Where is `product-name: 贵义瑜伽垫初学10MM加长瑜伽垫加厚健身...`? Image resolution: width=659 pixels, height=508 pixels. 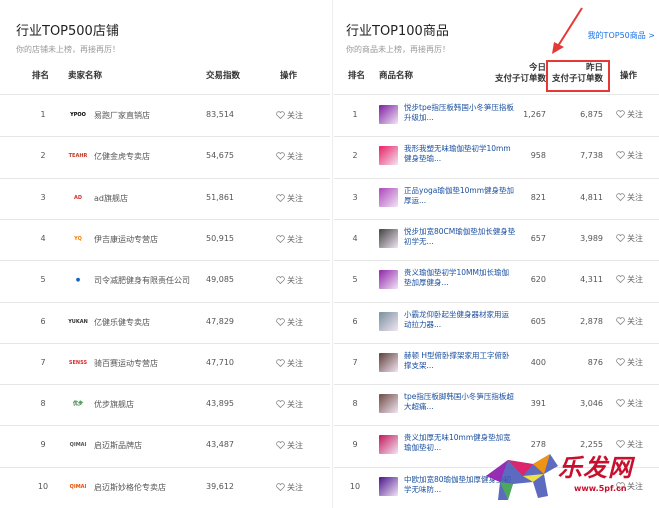
product-name: 贵义瑜伽垫初学10MM加长瑜伽垫加厚健身... is located at coordinates (460, 279).